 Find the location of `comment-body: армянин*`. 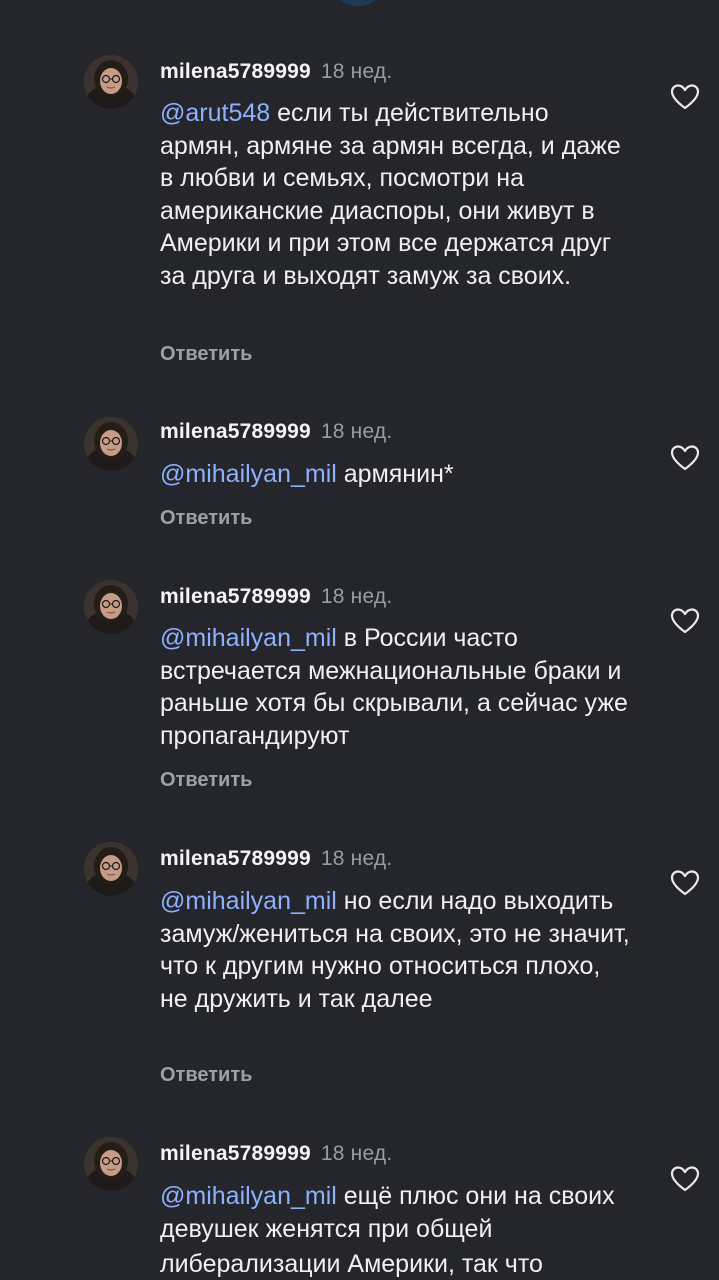

comment-body: армянин* is located at coordinates (395, 474).